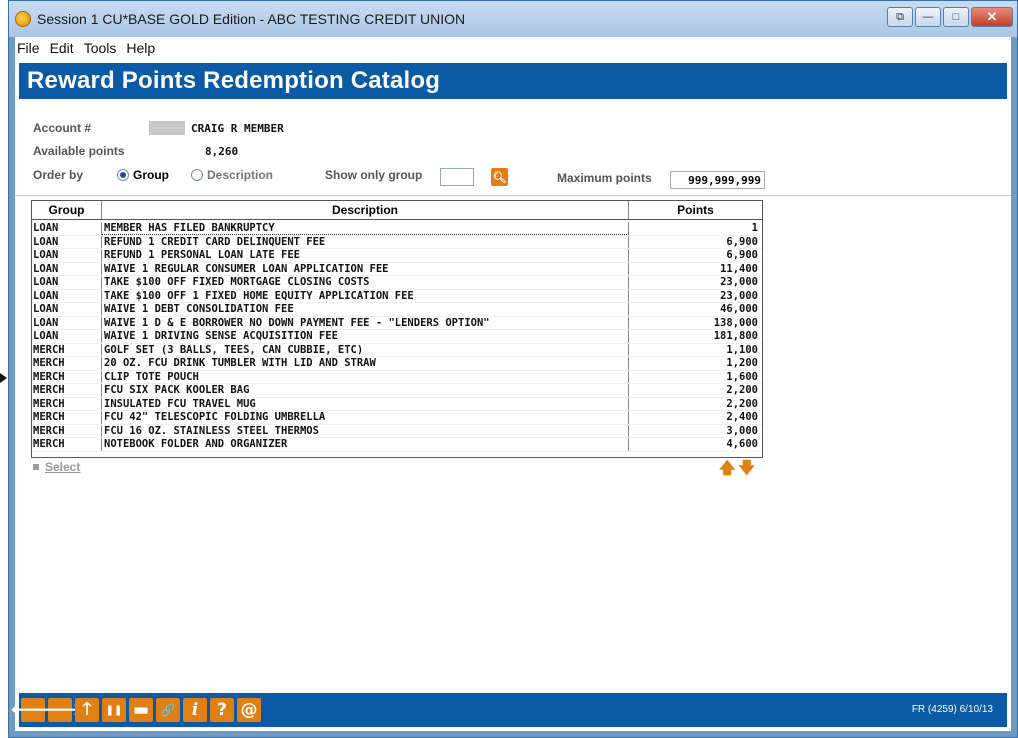  What do you see at coordinates (397, 404) in the screenshot?
I see `table-row: MERCH INSULATED FCU TRAVEL MUG 2,200` at bounding box center [397, 404].